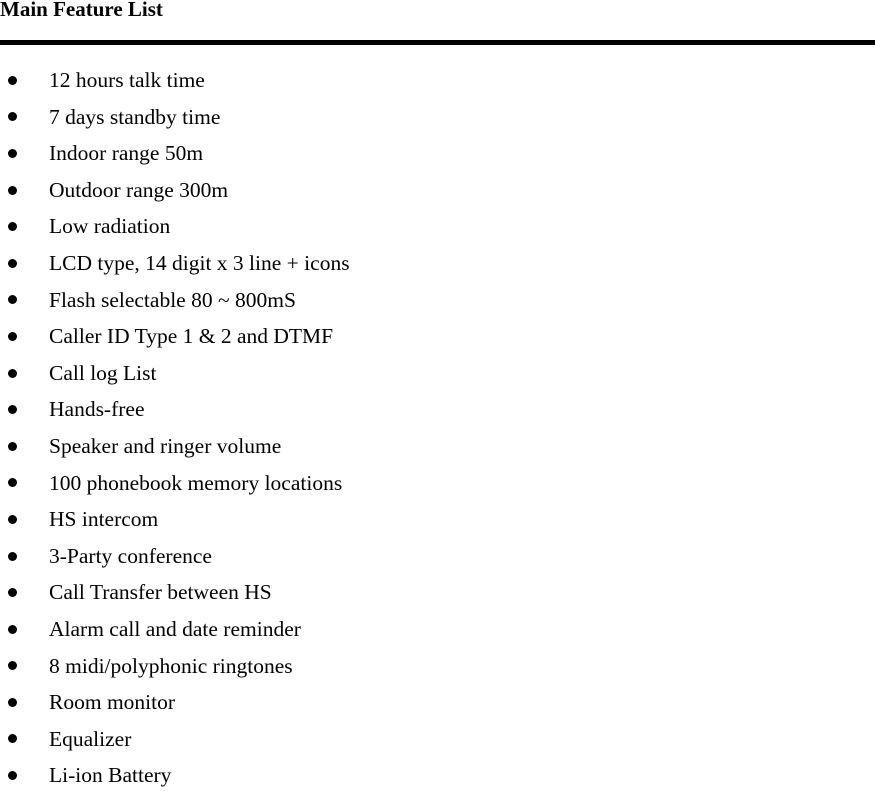 This screenshot has height=794, width=875. Describe the element at coordinates (110, 226) in the screenshot. I see `list-item-label: Low radiation` at that location.